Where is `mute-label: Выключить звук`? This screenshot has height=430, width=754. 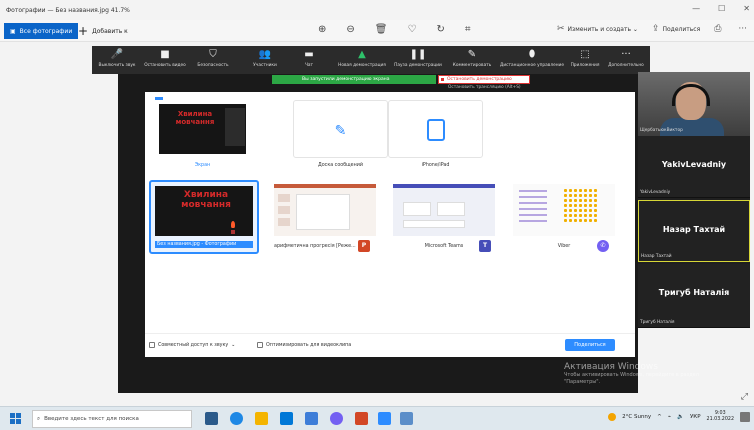 mute-label: Выключить звук is located at coordinates (117, 65).